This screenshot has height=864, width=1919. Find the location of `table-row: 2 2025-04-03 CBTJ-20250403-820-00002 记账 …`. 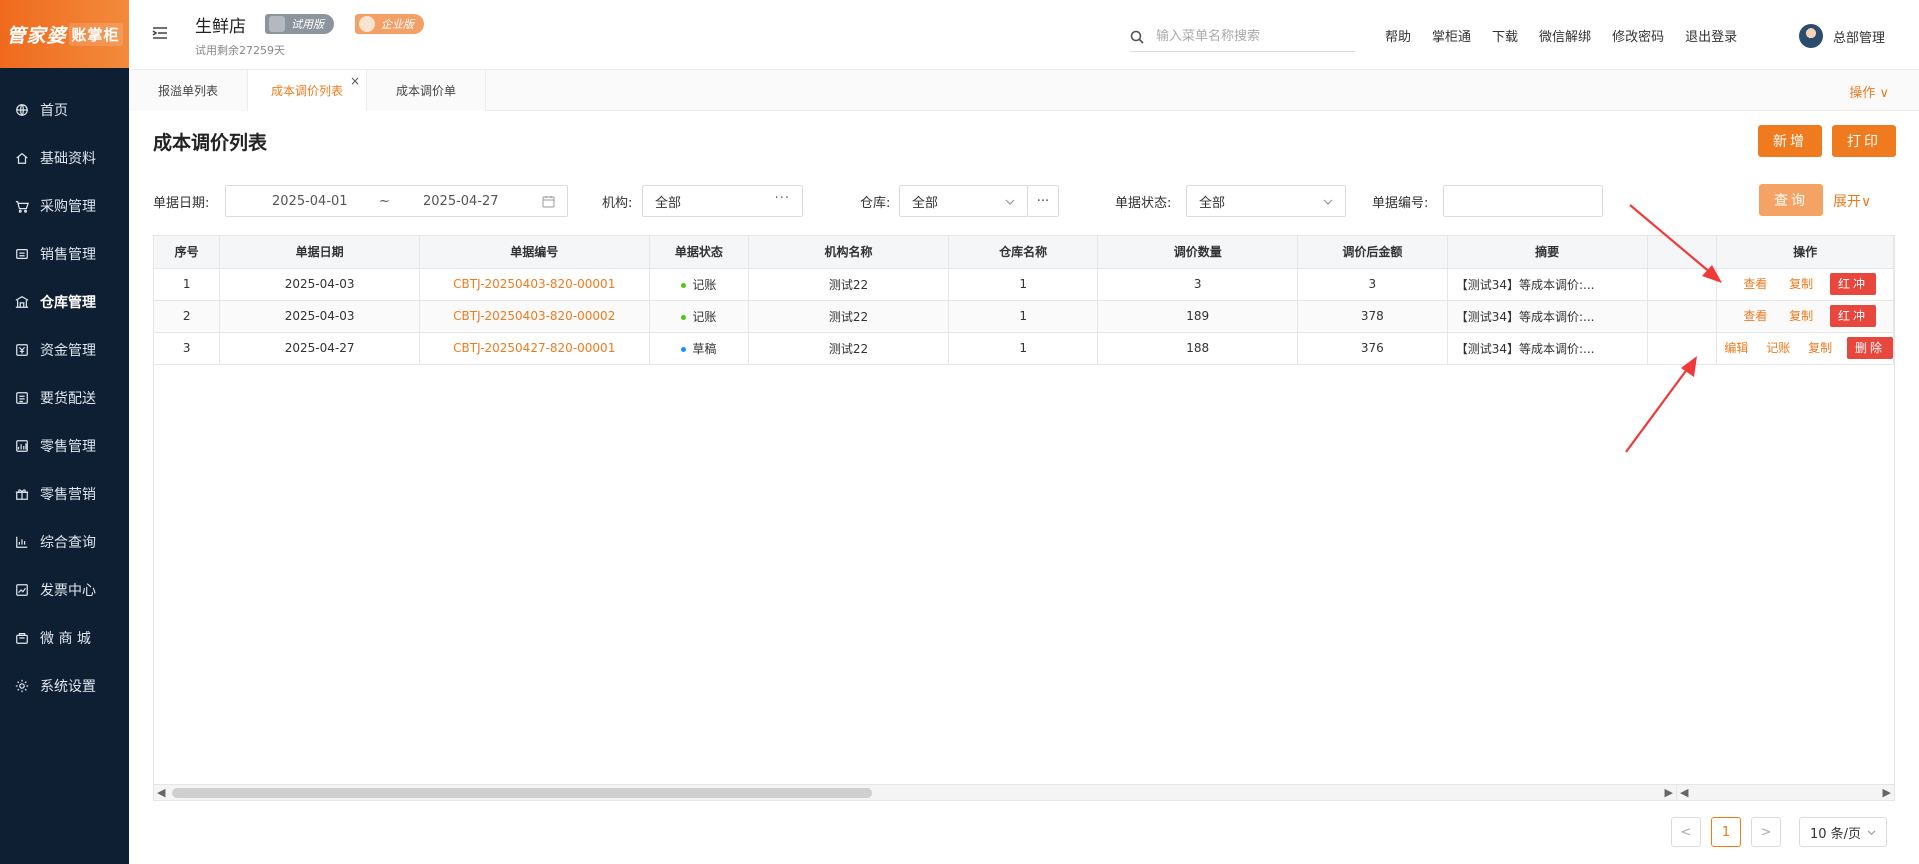

table-row: 2 2025-04-03 CBTJ-20250403-820-00002 记账 … is located at coordinates (1024, 316).